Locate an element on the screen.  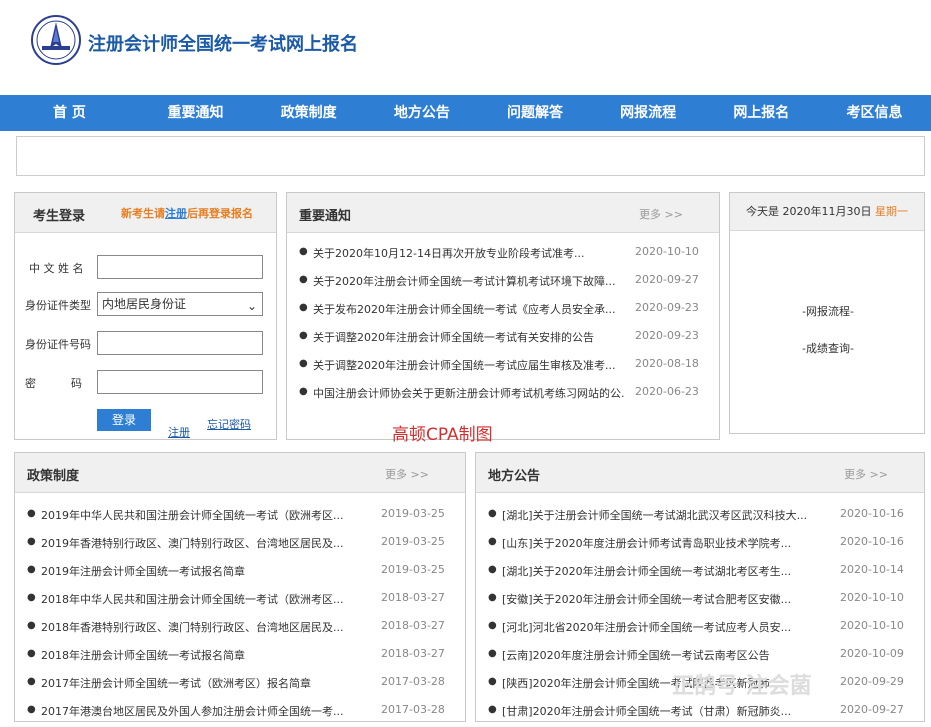
score-query-link: -成绩查询- is located at coordinates (828, 348).